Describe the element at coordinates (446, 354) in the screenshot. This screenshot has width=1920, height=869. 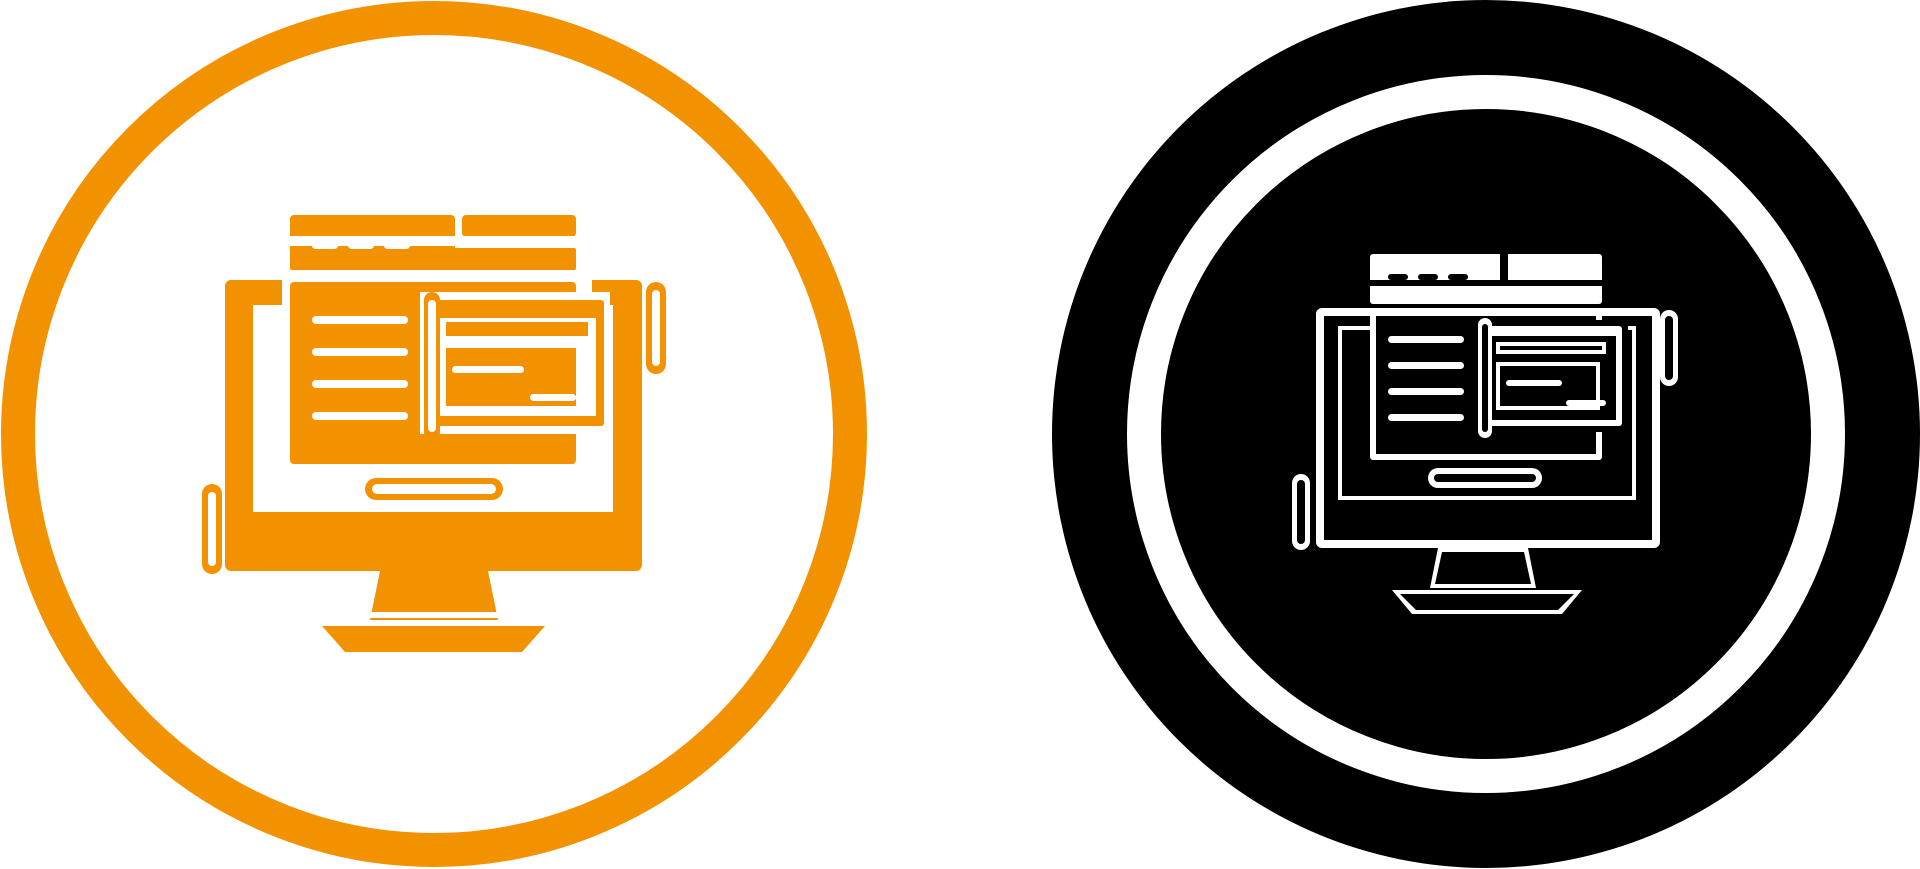
I see `orange-browser-window-icon` at that location.